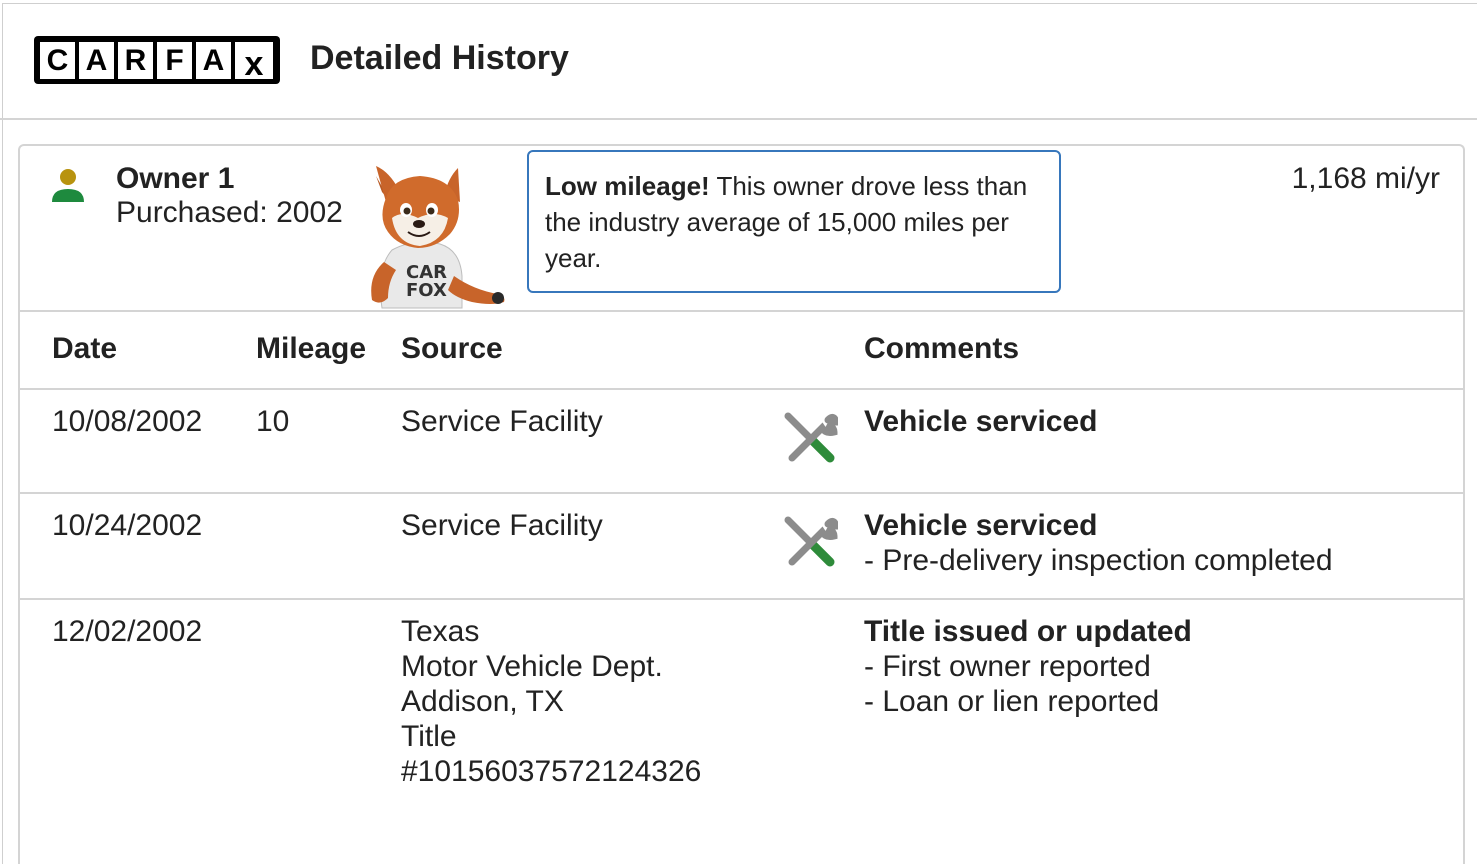 The height and width of the screenshot is (864, 1477). I want to click on comment-item: - Pre-delivery inspection completed, so click(1098, 560).